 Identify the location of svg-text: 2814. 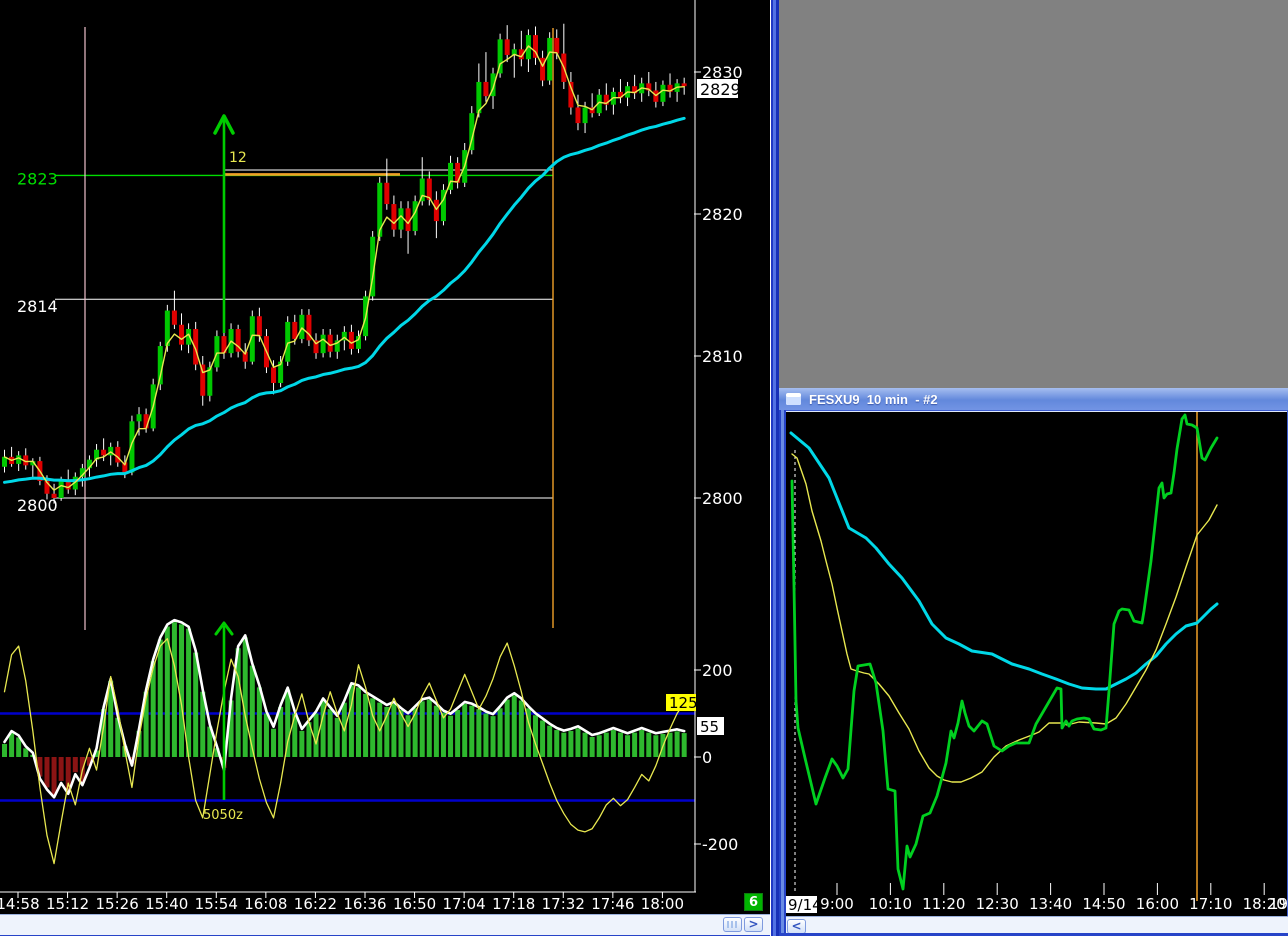
(37, 306).